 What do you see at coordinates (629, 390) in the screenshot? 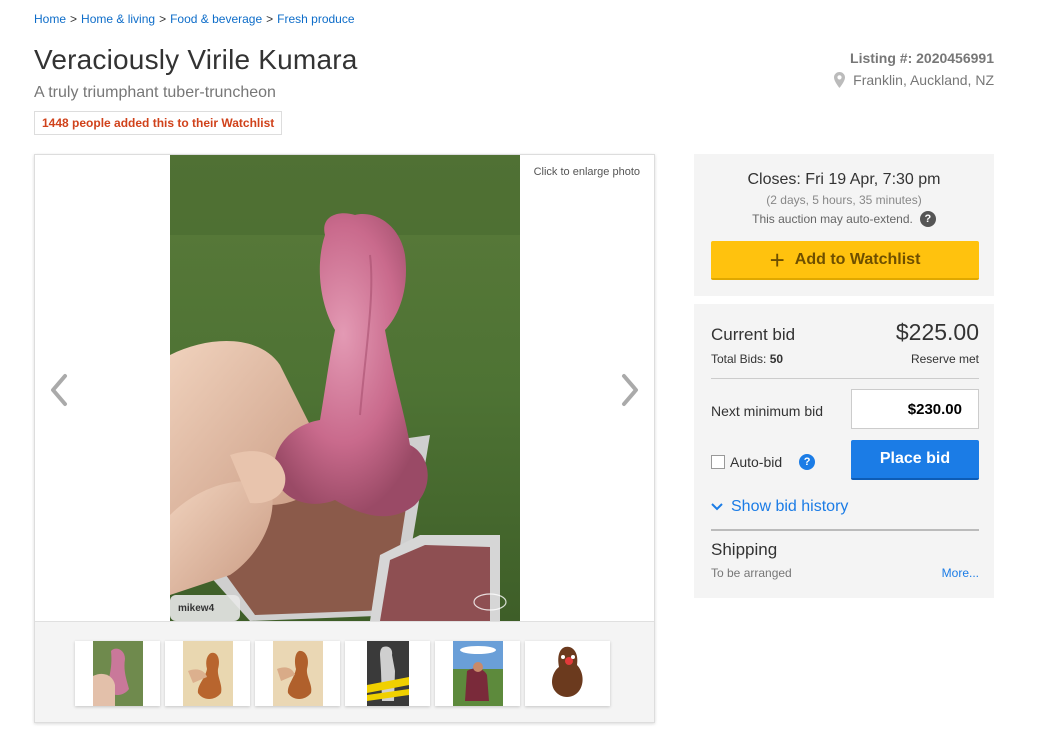
I see `chevron-right-icon` at bounding box center [629, 390].